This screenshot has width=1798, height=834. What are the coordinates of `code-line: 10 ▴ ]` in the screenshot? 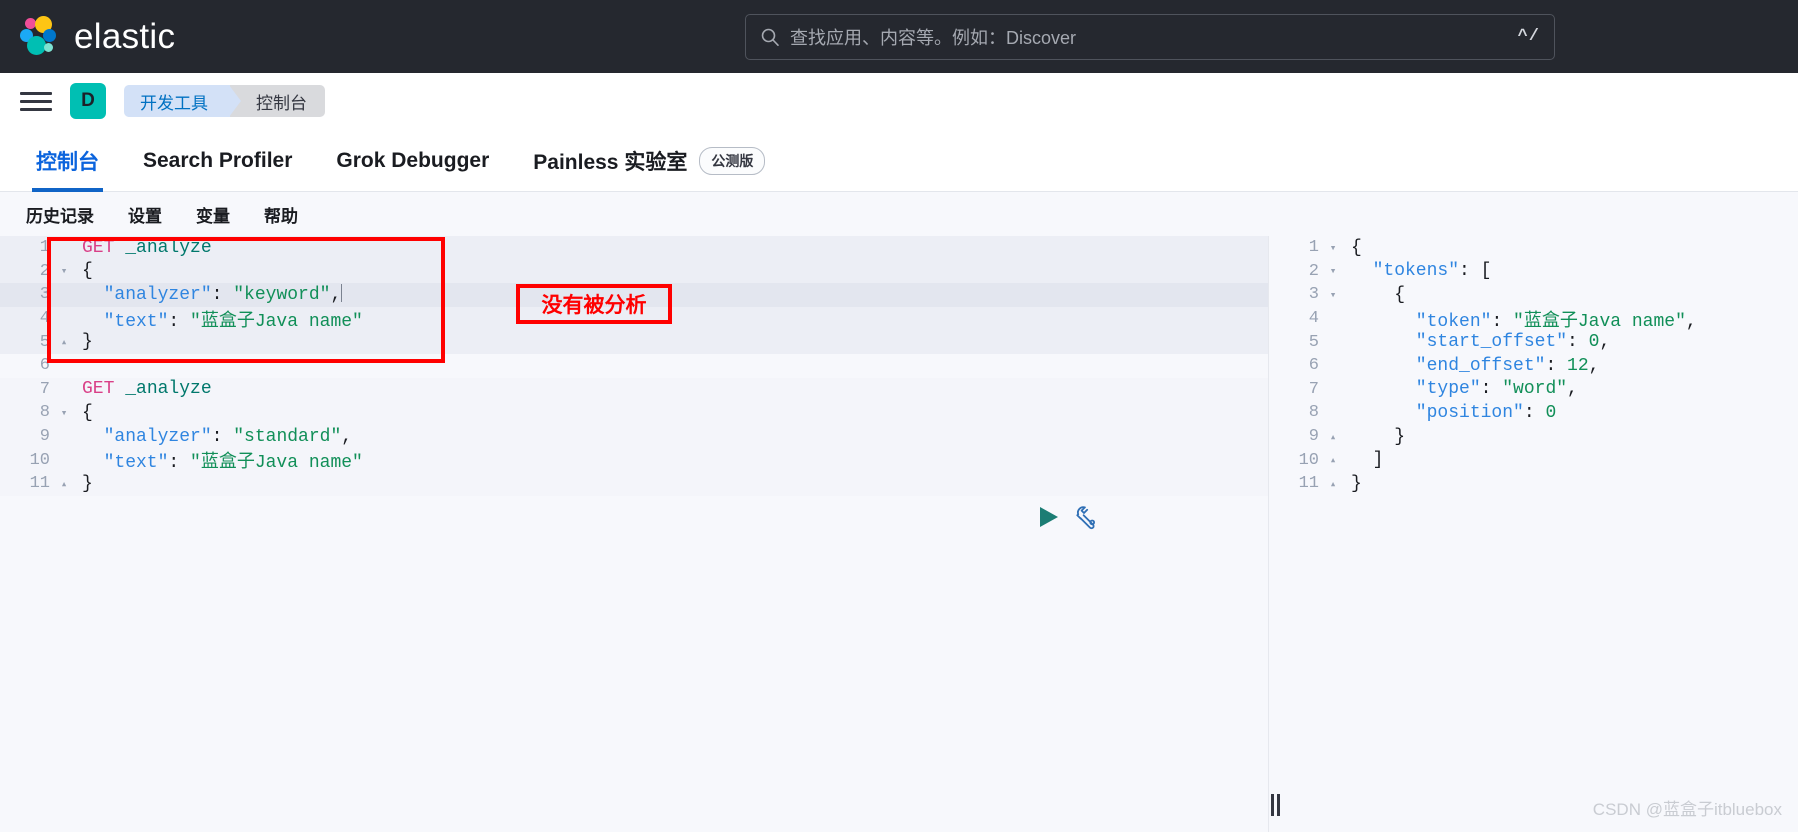 It's located at (1533, 460).